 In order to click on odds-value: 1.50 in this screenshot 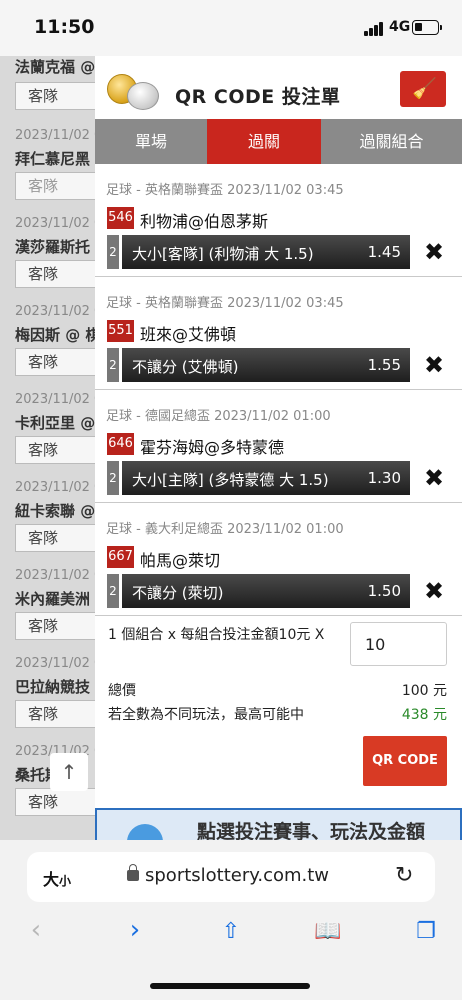, I will do `click(384, 591)`.